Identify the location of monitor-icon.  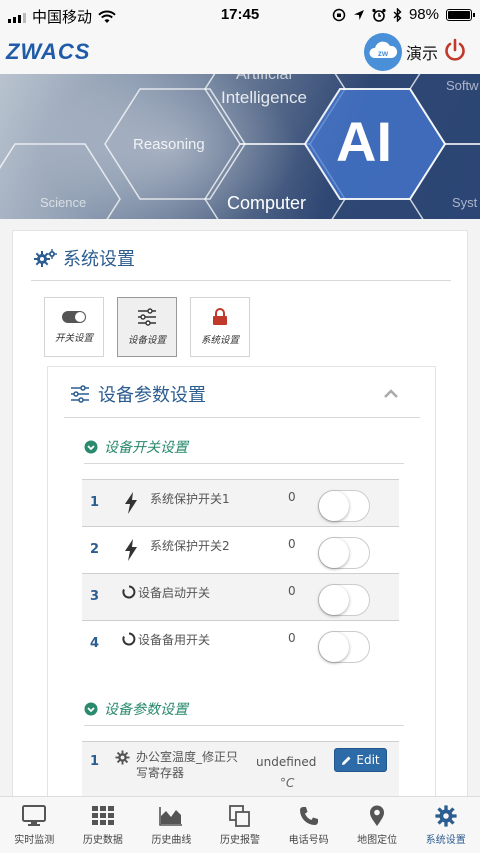
(34, 815).